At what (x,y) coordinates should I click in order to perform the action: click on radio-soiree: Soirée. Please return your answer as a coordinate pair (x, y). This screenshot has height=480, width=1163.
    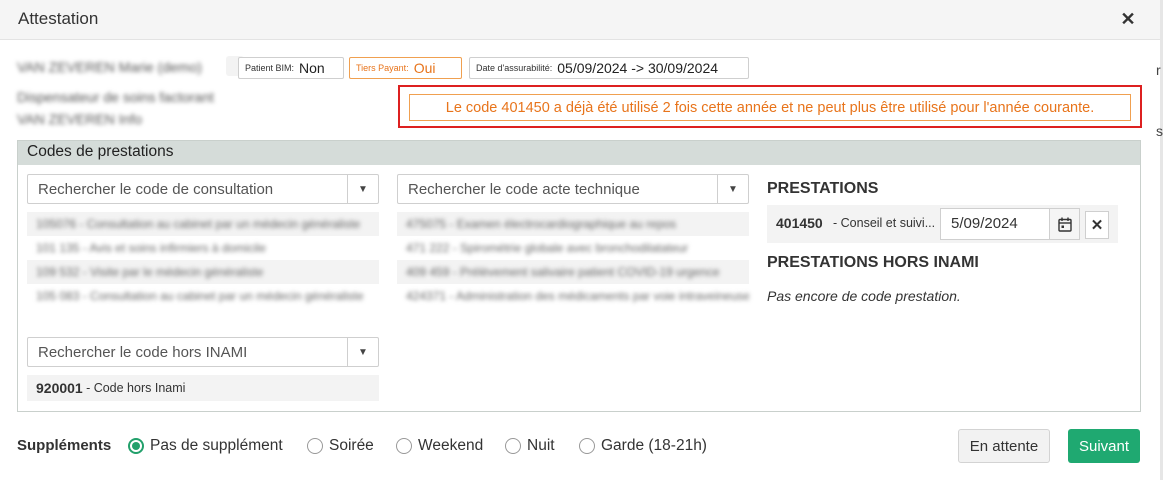
    Looking at the image, I should click on (340, 446).